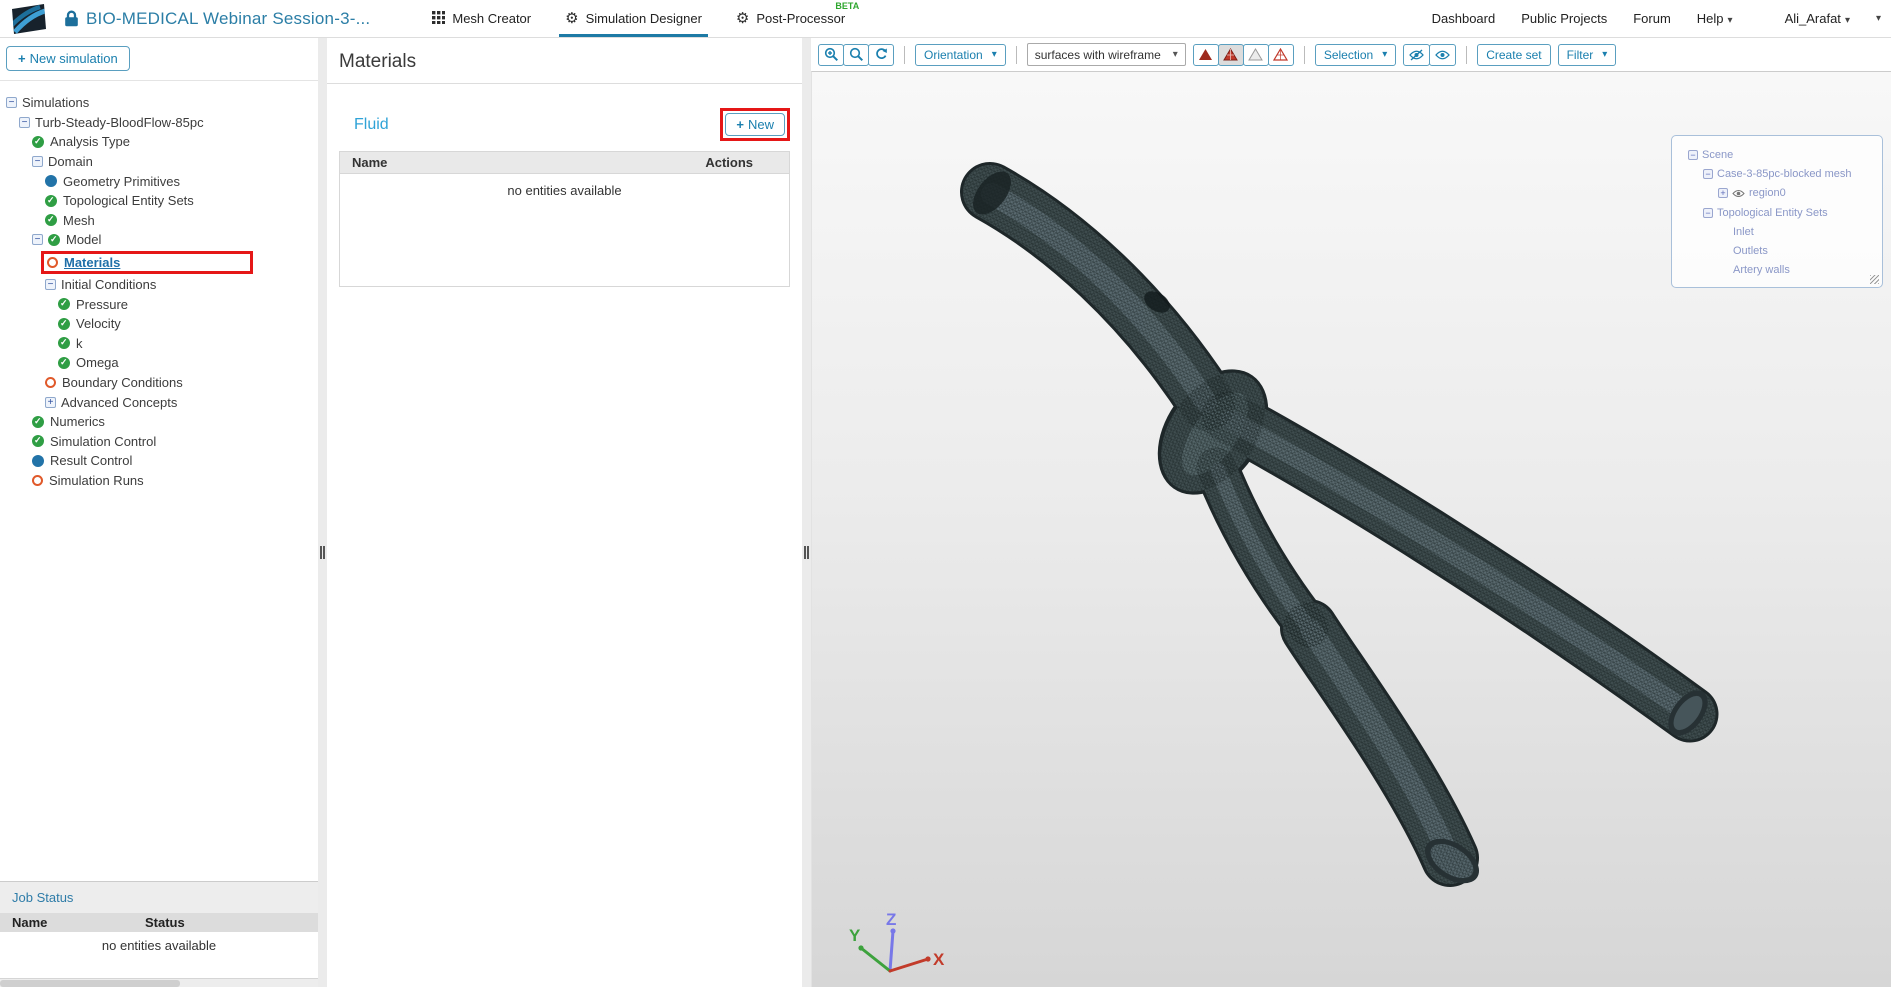  Describe the element at coordinates (1777, 270) in the screenshot. I see `scene-tree-item: Artery walls` at that location.